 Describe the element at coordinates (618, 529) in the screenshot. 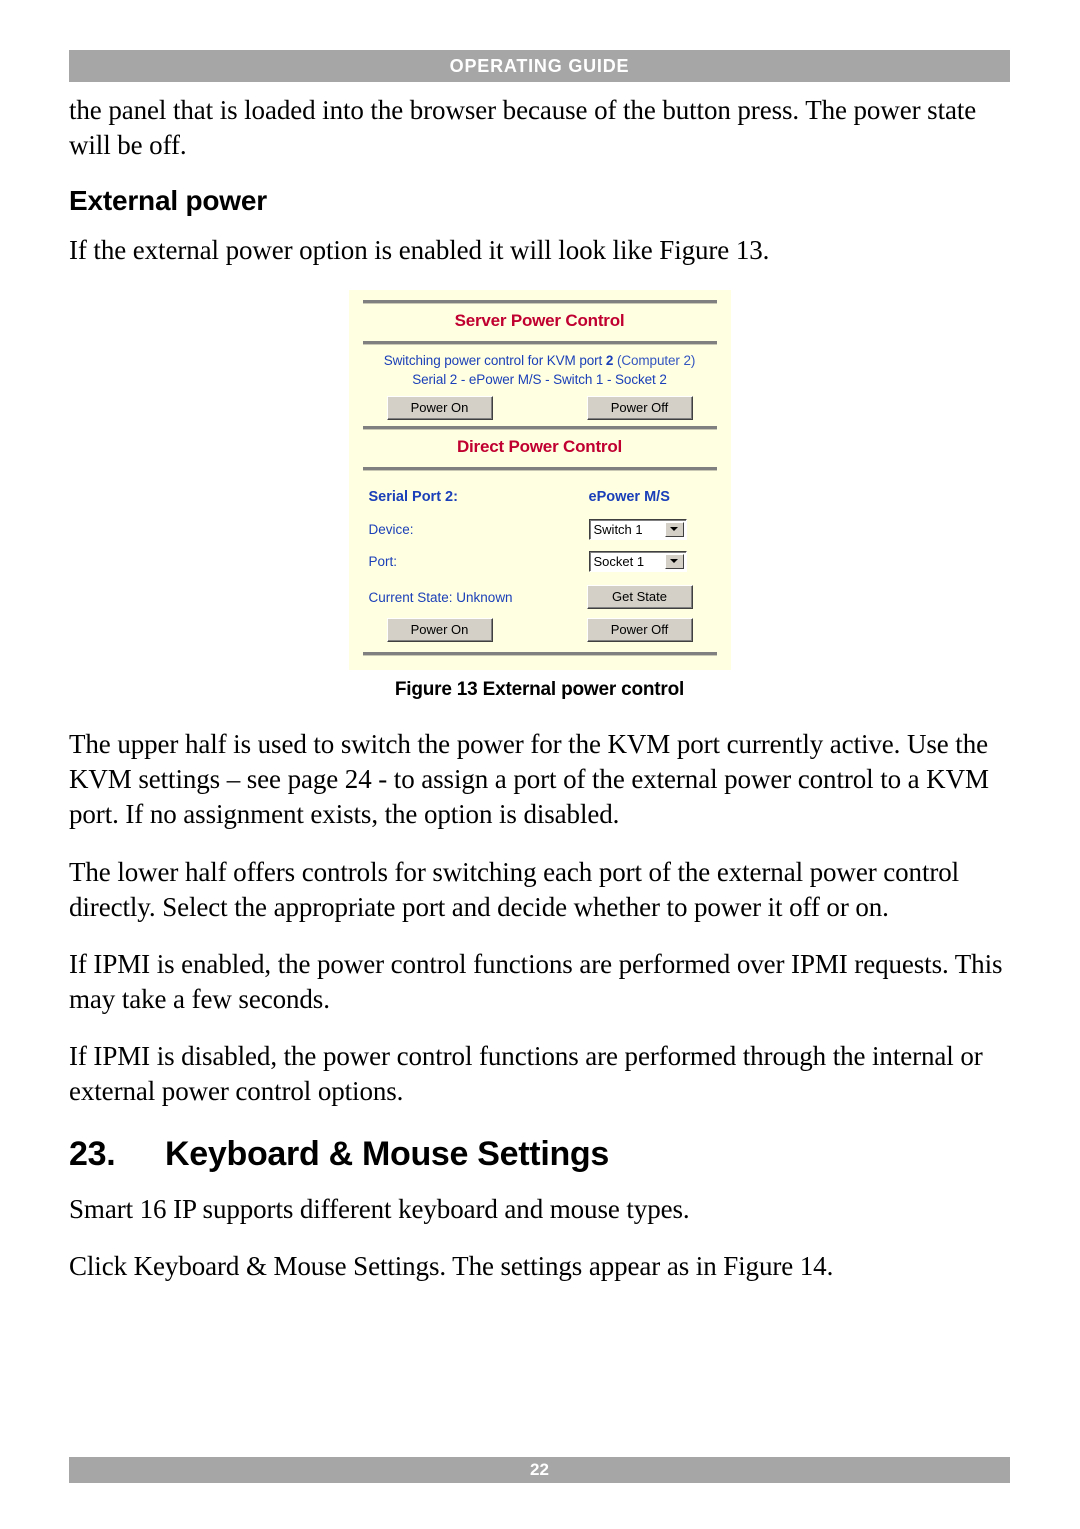

I see `device-select-value: Switch 1` at that location.